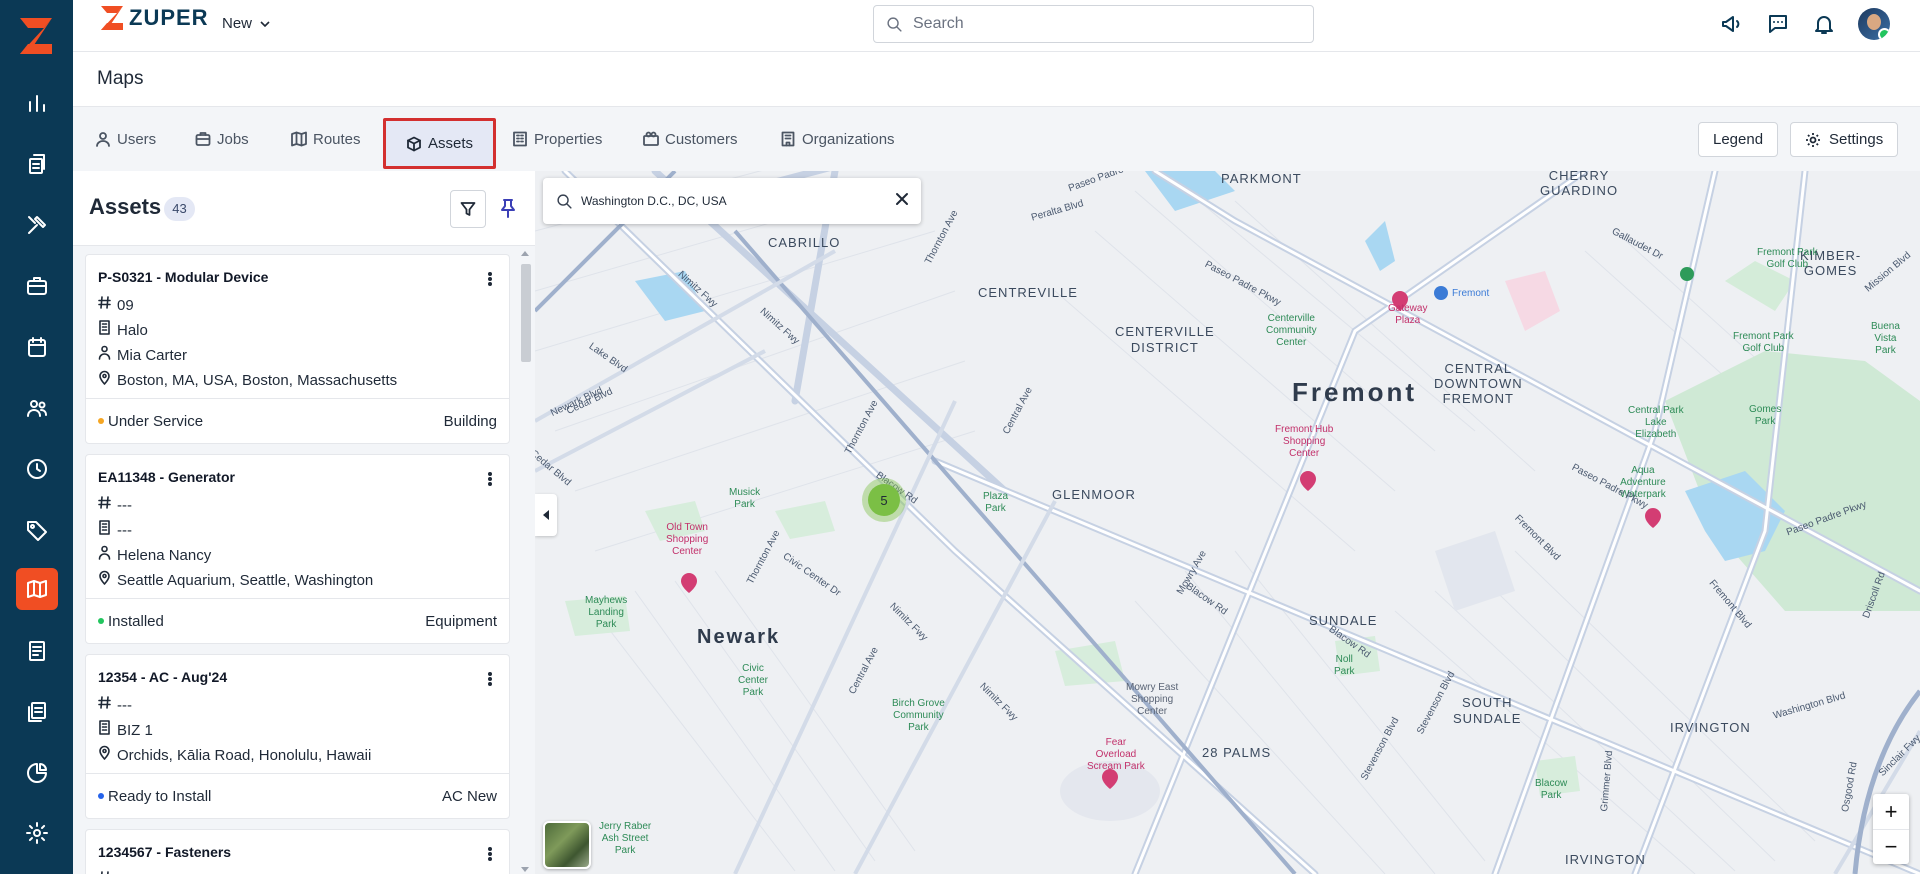  What do you see at coordinates (884, 500) in the screenshot?
I see `asset-cluster-marker: 5` at bounding box center [884, 500].